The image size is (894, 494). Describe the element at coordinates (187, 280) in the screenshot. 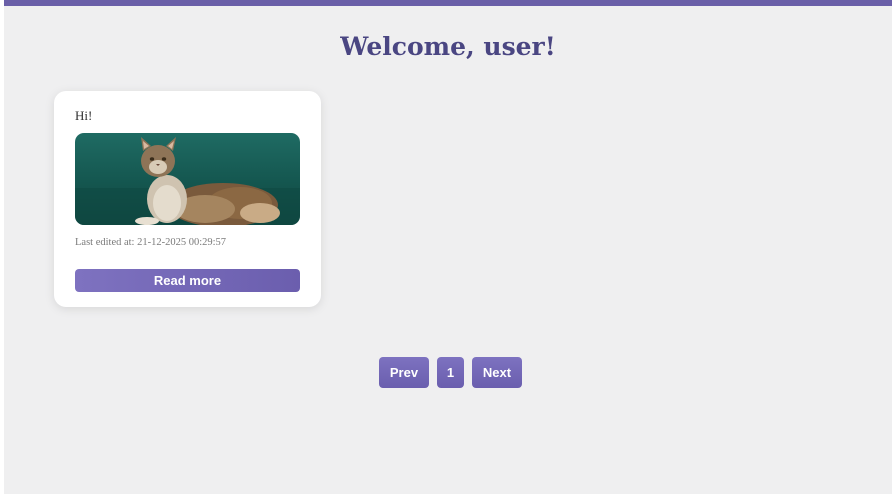

I see `read-more-button: Read more` at that location.